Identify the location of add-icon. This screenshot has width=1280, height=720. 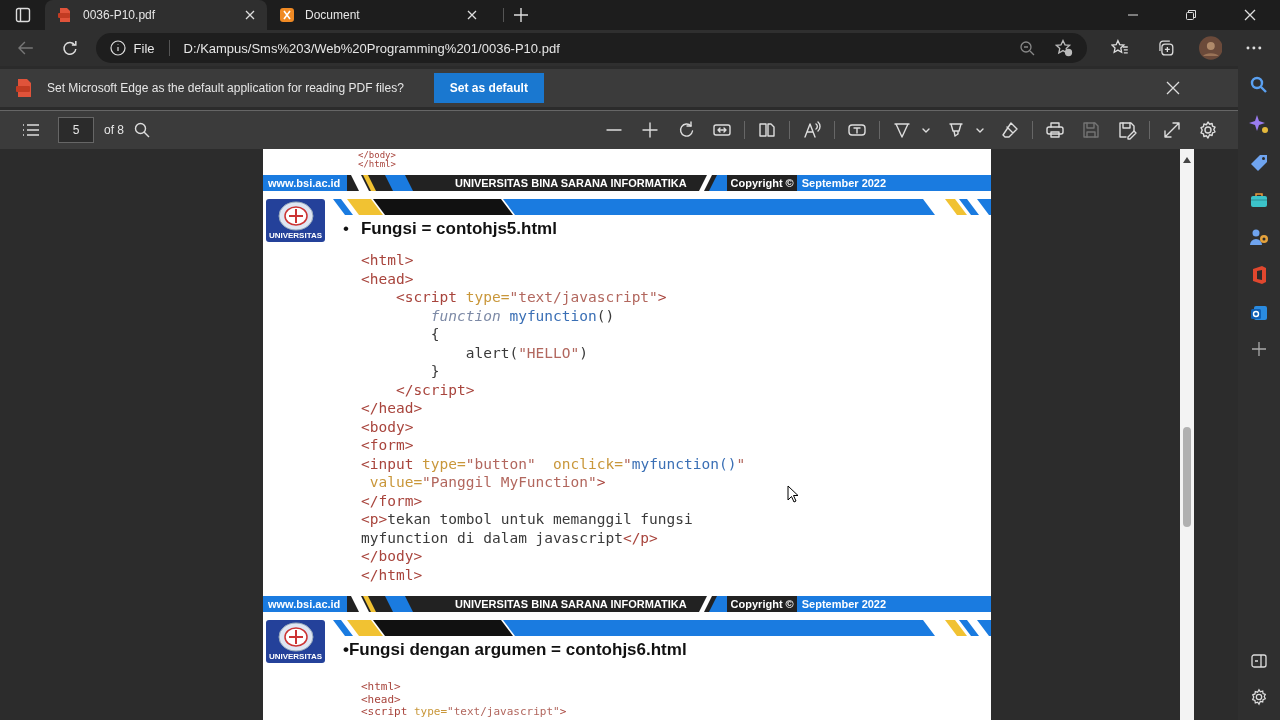
(1259, 349).